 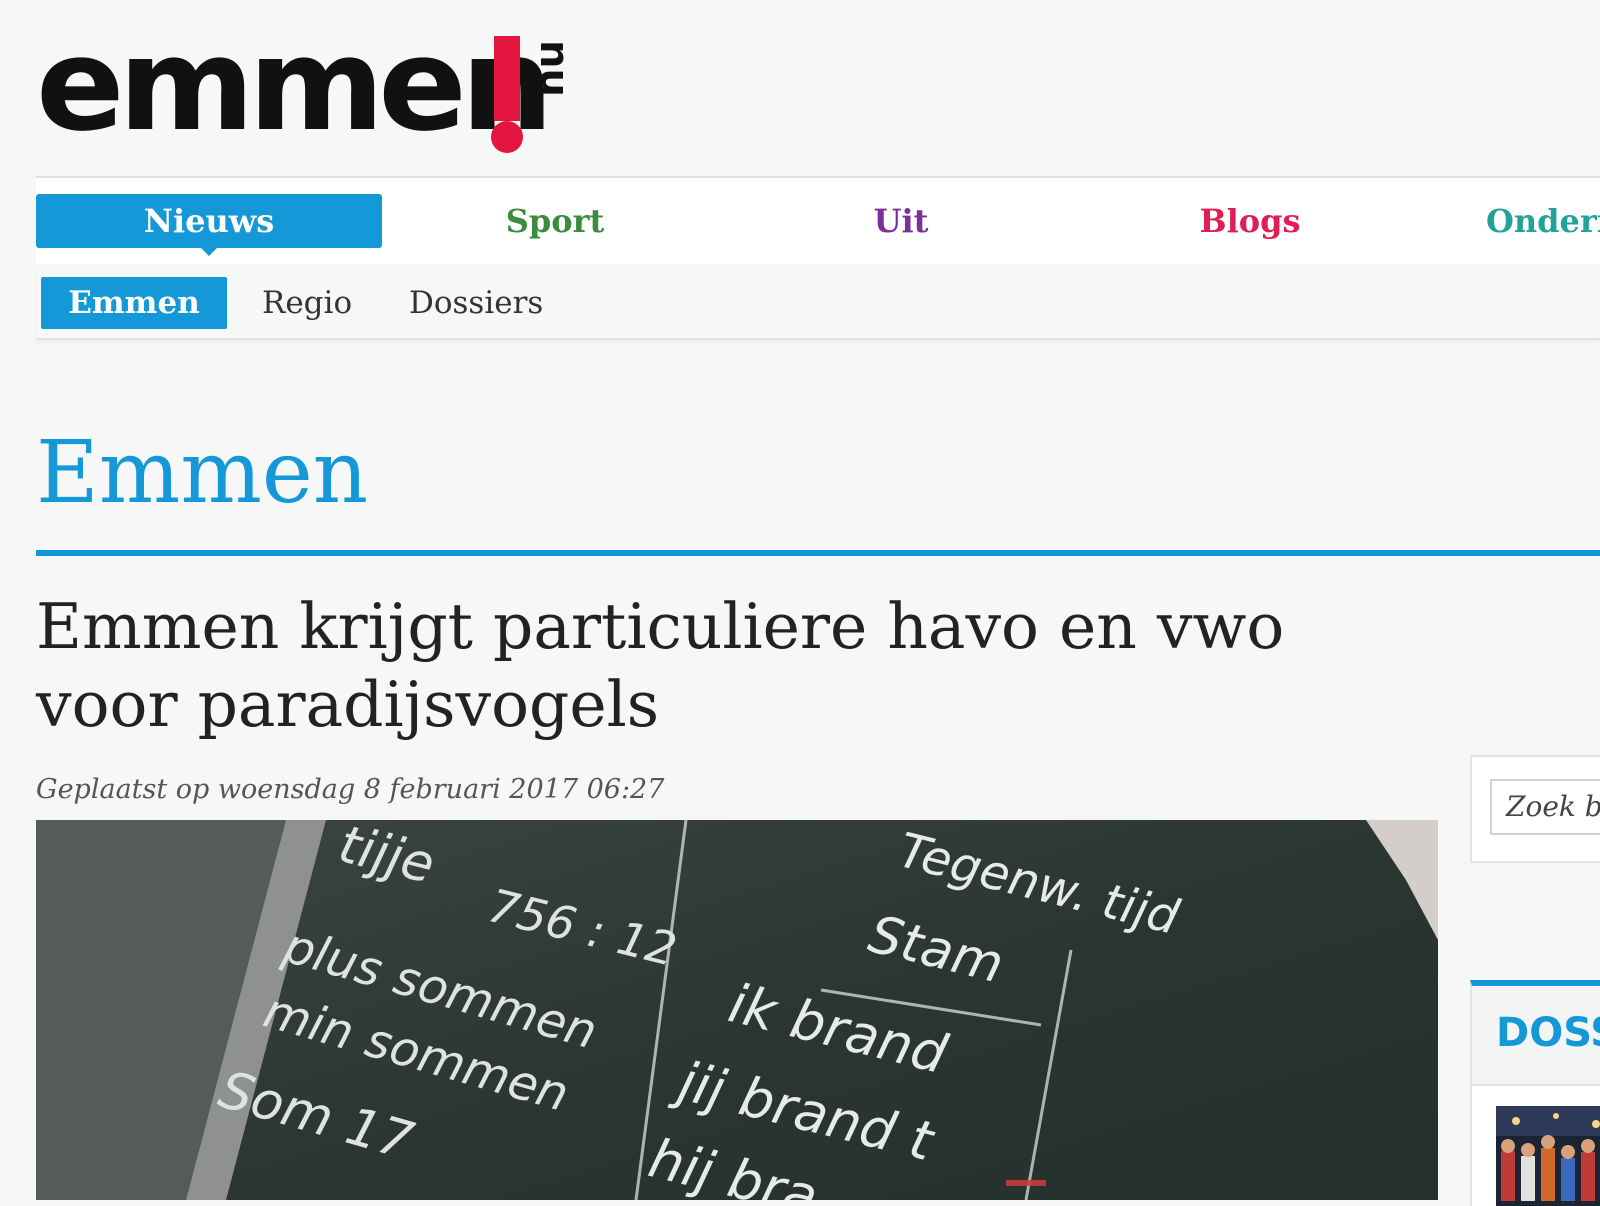 What do you see at coordinates (554, 68) in the screenshot?
I see `logo-suffix: nu` at bounding box center [554, 68].